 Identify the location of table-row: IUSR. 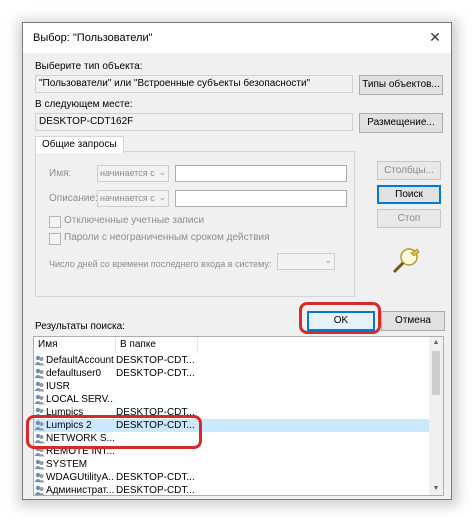
(232, 386).